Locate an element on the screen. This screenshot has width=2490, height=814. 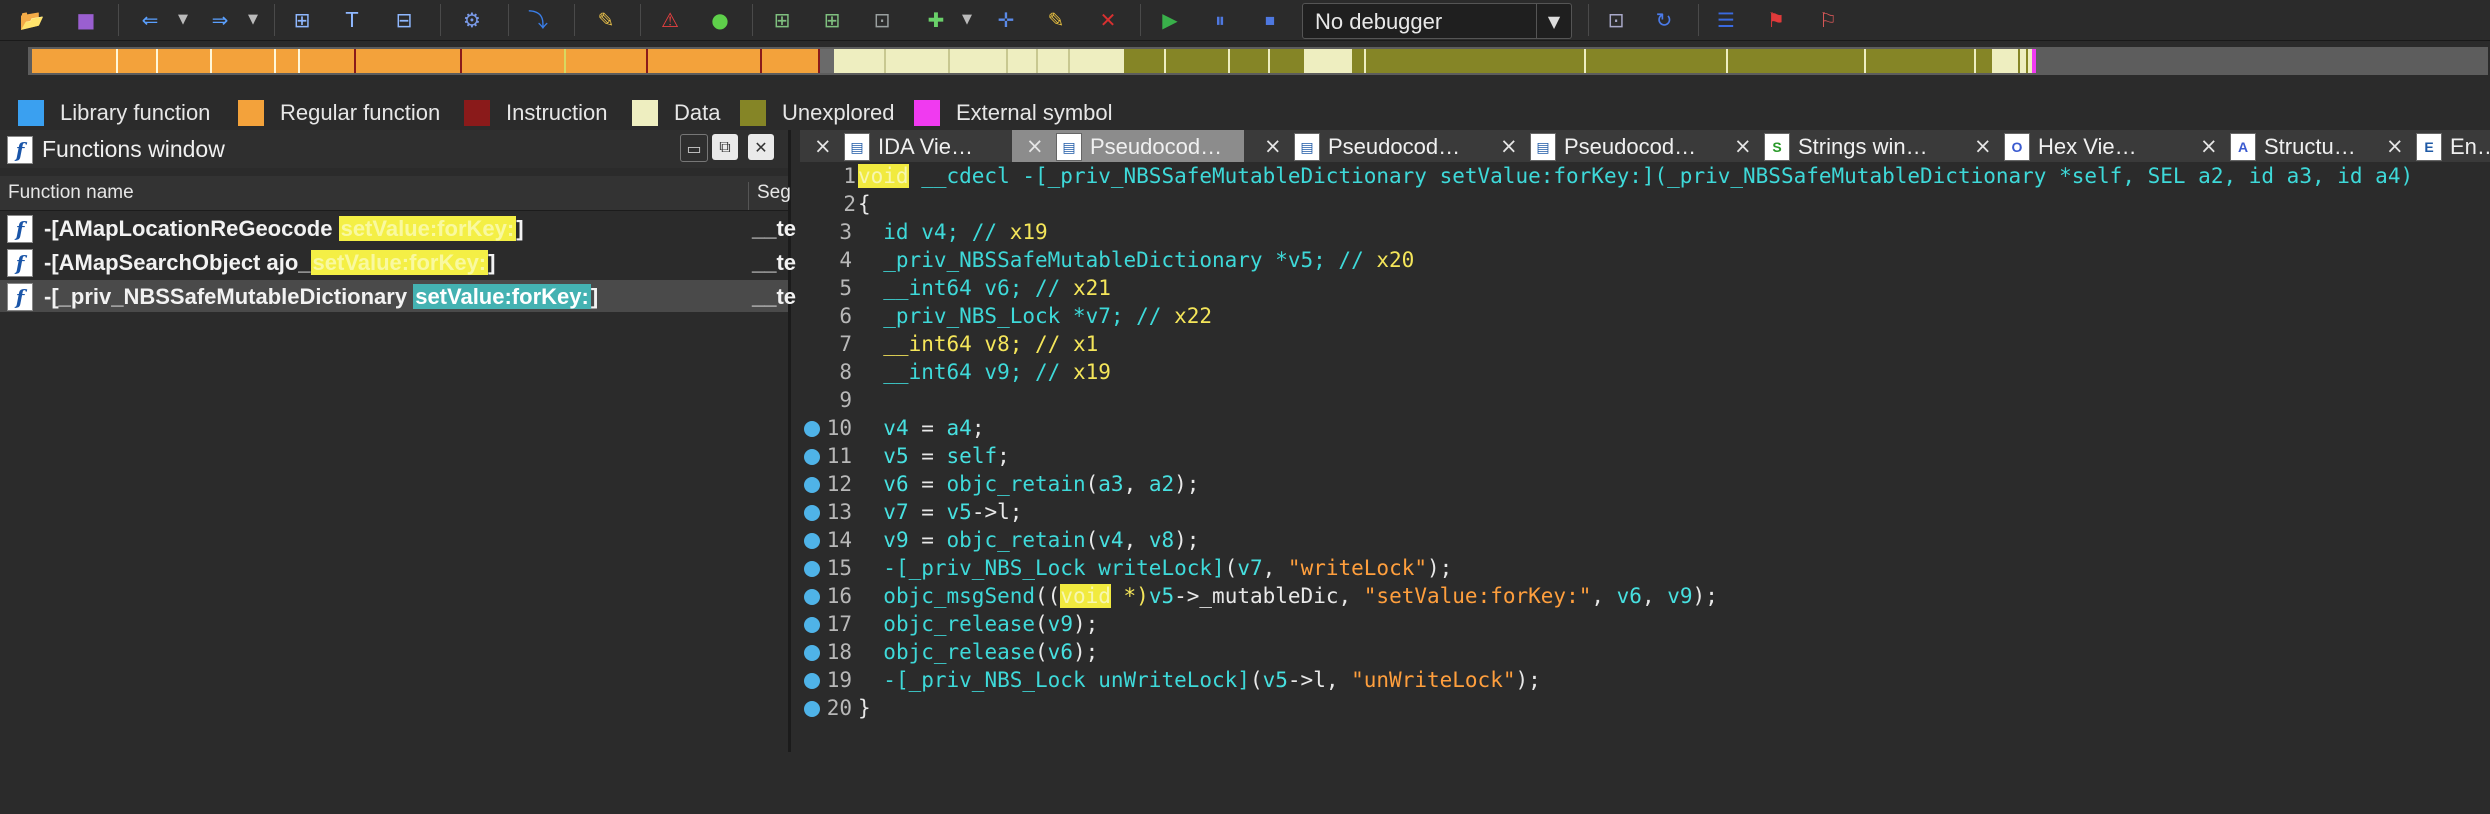
column-function-name: Function name is located at coordinates (71, 193).